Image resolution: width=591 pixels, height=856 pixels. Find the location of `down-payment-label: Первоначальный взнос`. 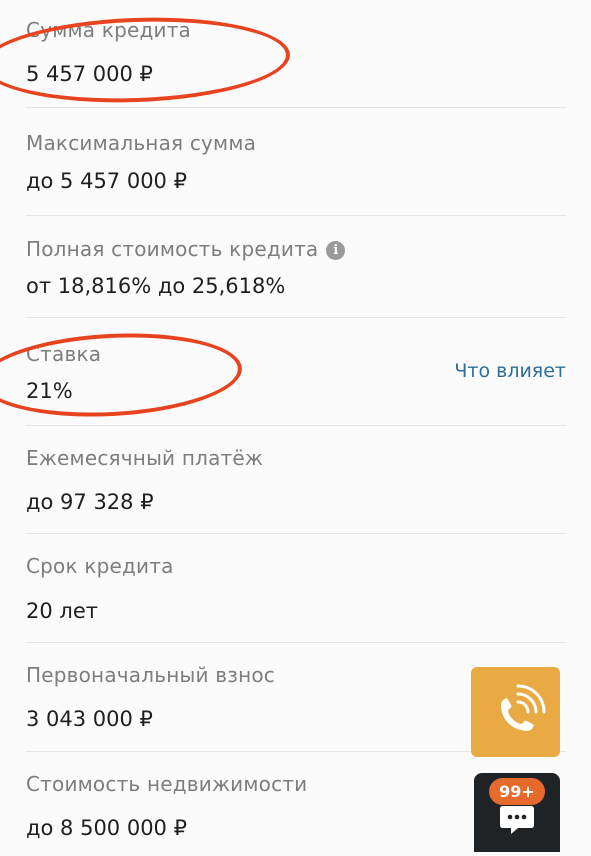

down-payment-label: Первоначальный взнос is located at coordinates (150, 675).